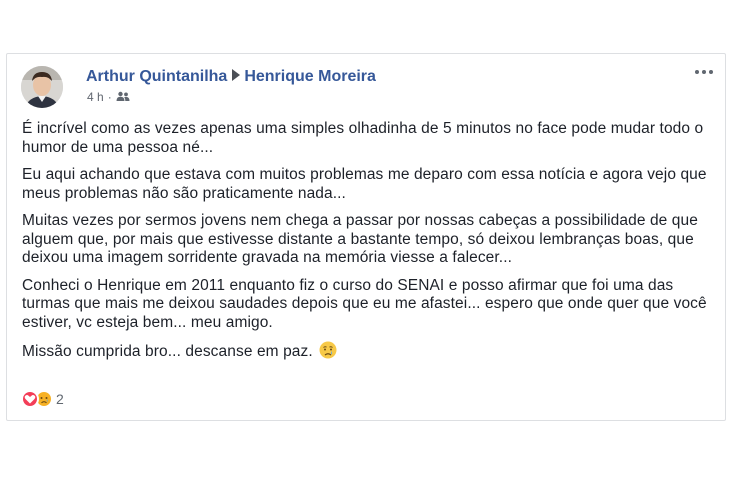 The height and width of the screenshot is (477, 733). I want to click on post-timestamp: 4 h, so click(95, 97).